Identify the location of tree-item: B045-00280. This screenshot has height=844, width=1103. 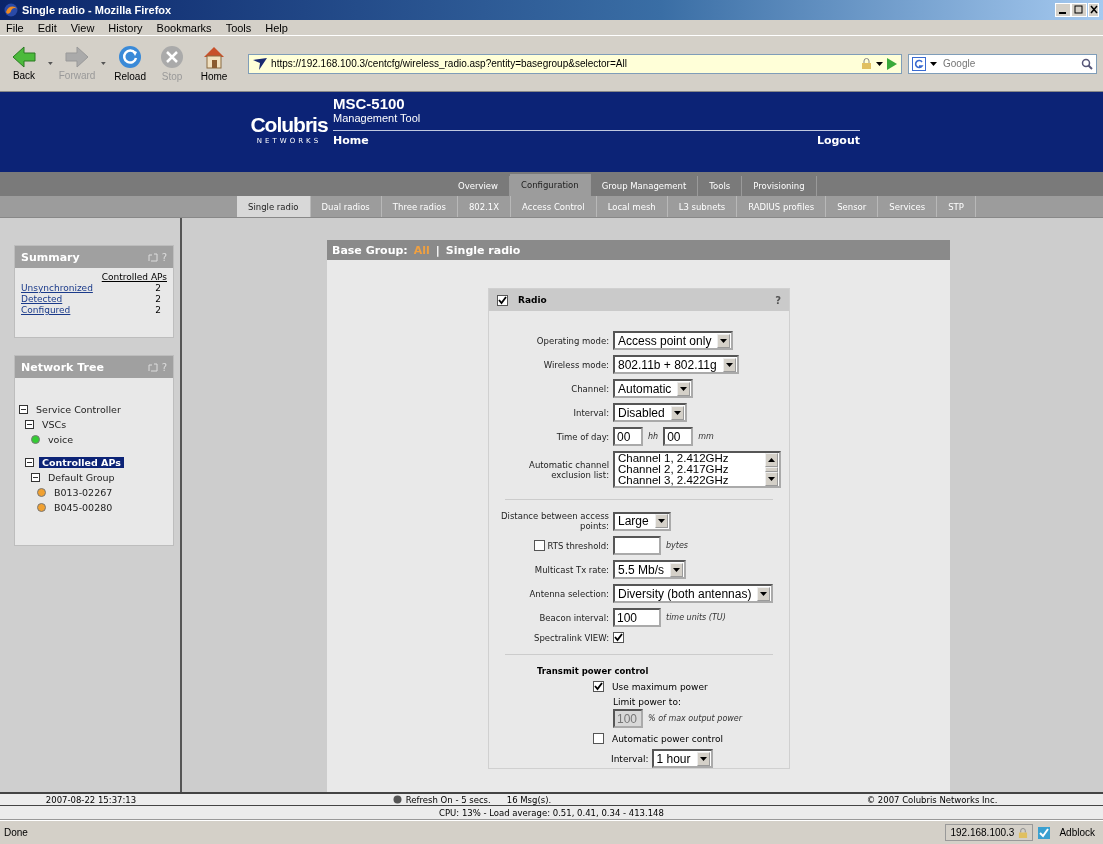
(83, 507).